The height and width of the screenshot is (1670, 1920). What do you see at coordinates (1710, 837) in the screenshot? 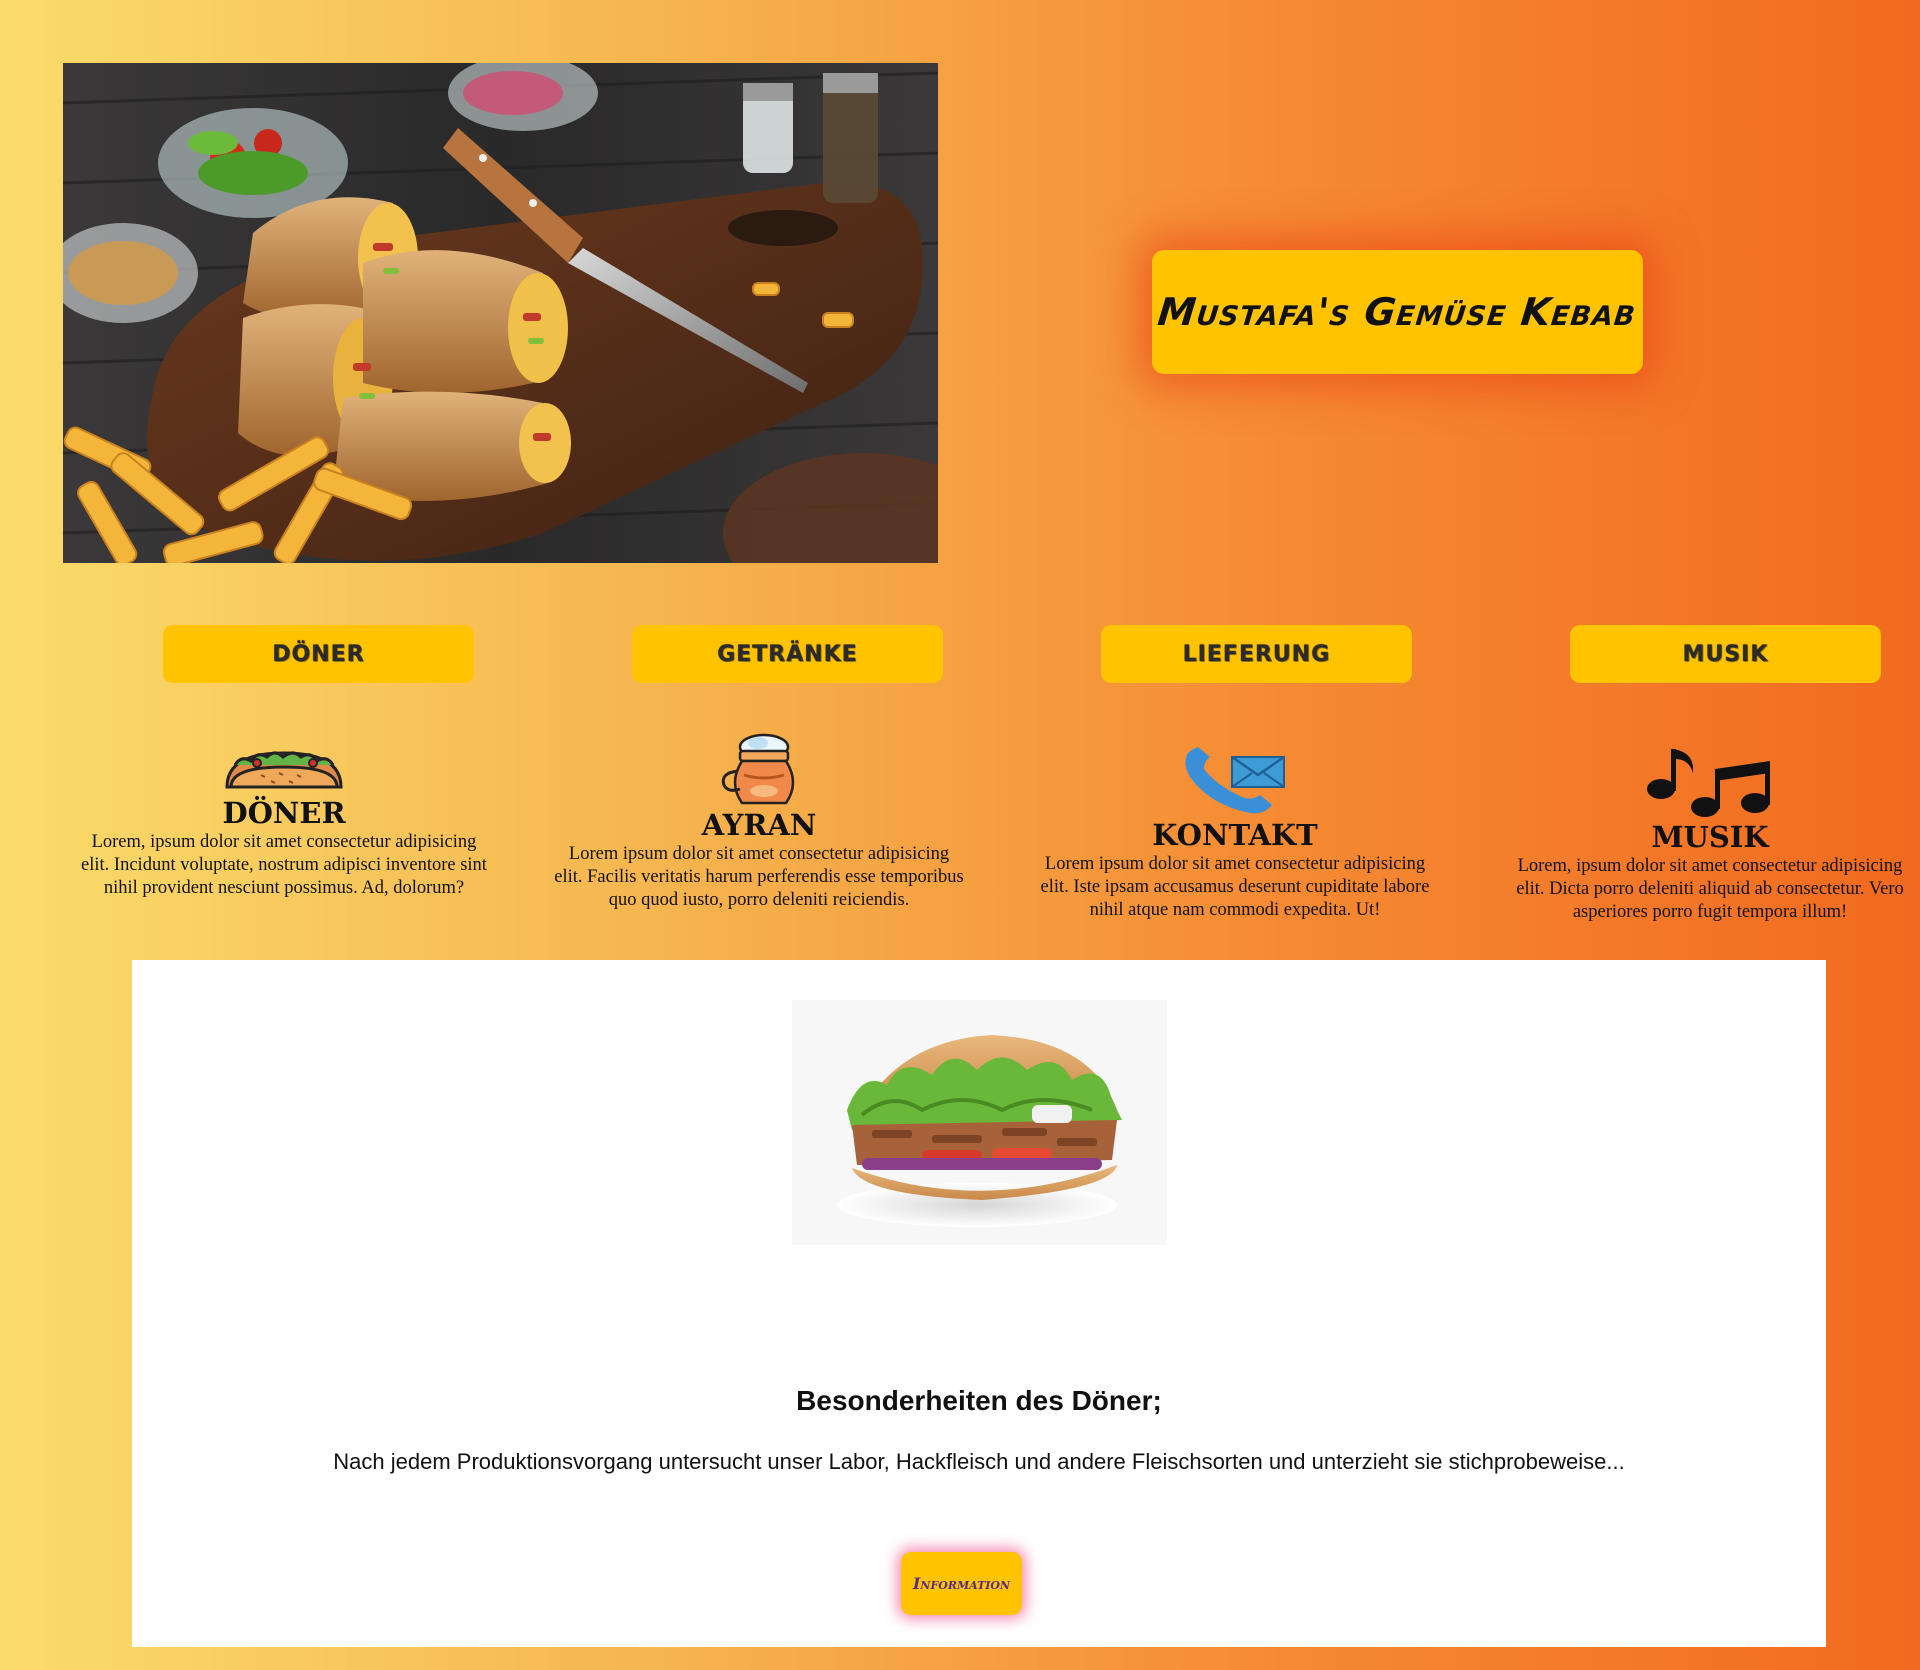
I see `feature-title-musik: MUSIK` at bounding box center [1710, 837].